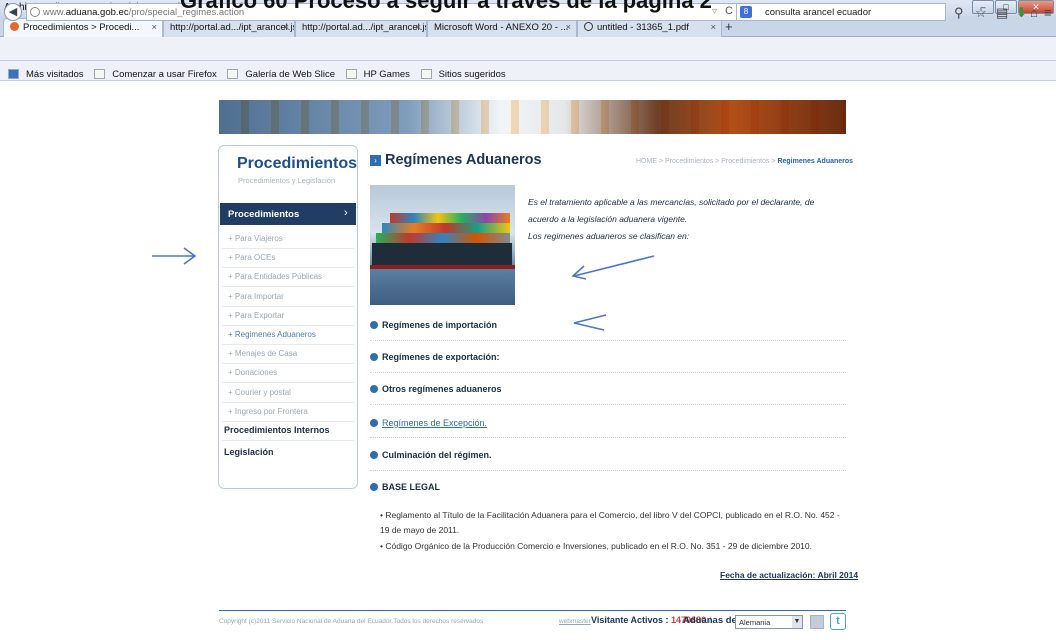 This screenshot has height=640, width=1056. Describe the element at coordinates (35, 12) in the screenshot. I see `site-identity-icon` at that location.